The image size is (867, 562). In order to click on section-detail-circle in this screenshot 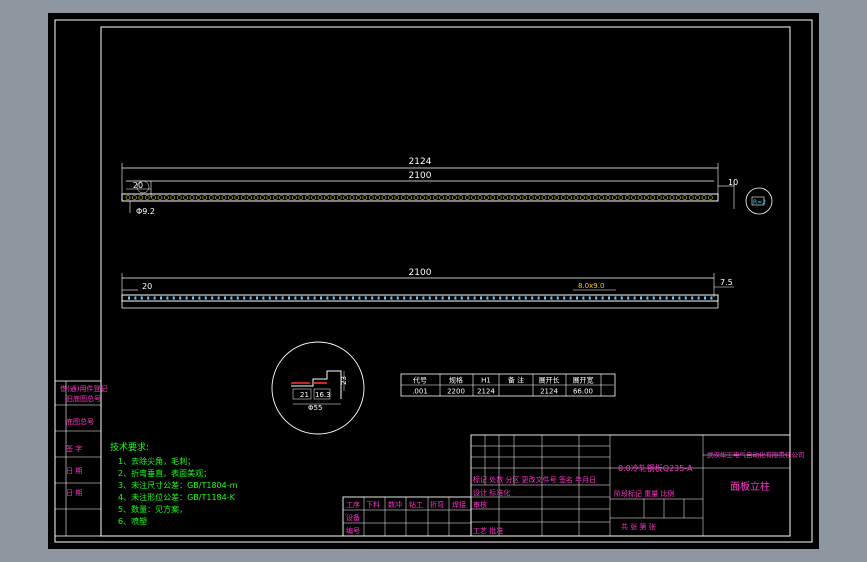, I will do `click(318, 388)`.